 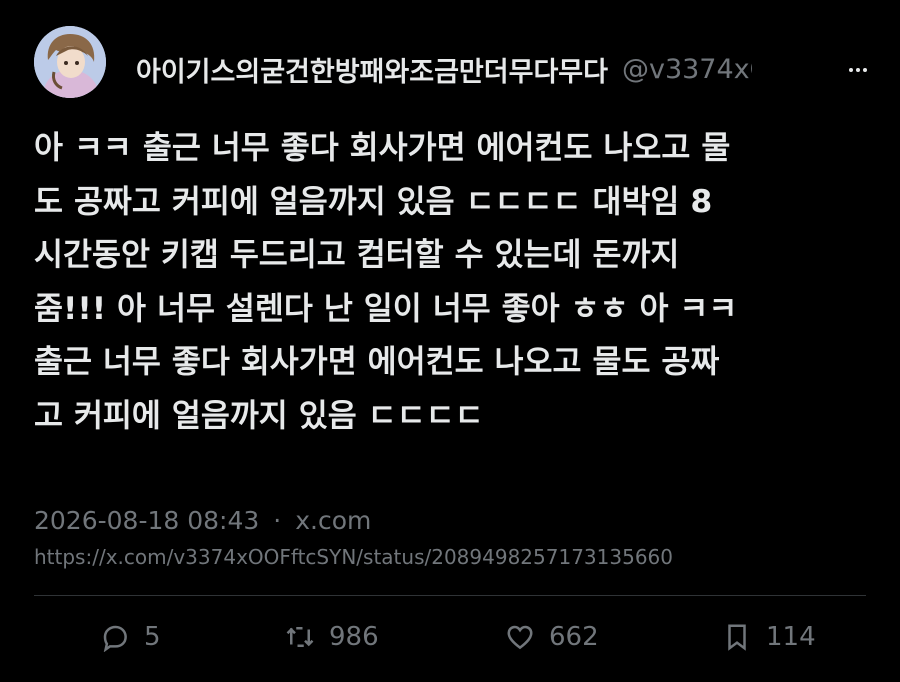 I want to click on user-handle: @v3374xOOFftcSYN, so click(x=687, y=69).